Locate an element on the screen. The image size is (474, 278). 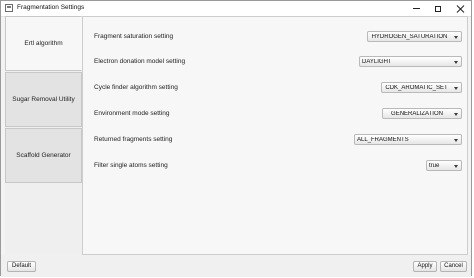
dropdown-value: HYDROGEN_SATURATION is located at coordinates (409, 36).